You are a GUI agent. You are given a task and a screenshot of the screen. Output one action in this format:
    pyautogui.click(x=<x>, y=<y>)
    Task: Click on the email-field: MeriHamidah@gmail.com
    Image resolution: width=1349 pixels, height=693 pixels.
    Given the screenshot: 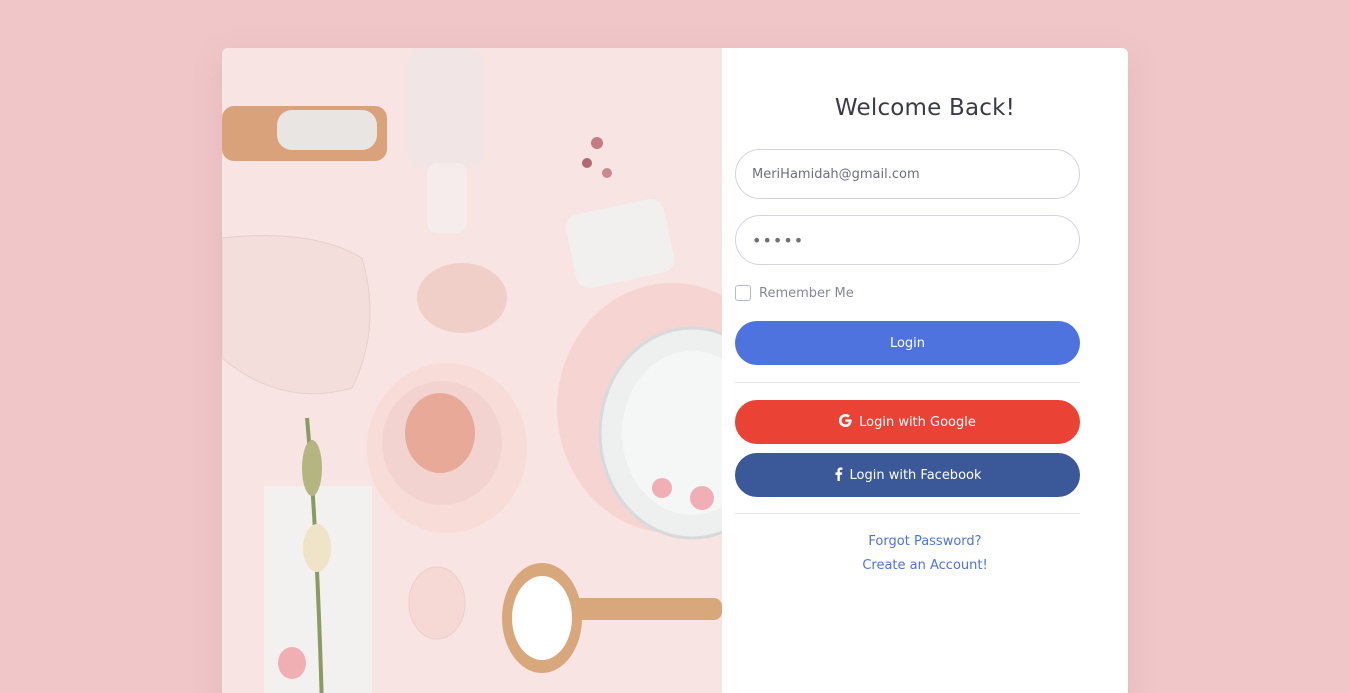 What is the action you would take?
    pyautogui.click(x=907, y=174)
    